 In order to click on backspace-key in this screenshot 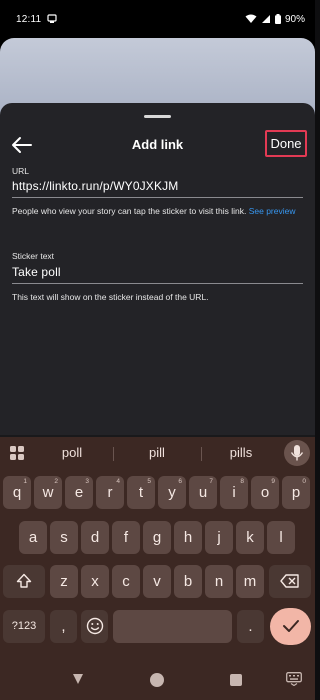, I will do `click(290, 581)`.